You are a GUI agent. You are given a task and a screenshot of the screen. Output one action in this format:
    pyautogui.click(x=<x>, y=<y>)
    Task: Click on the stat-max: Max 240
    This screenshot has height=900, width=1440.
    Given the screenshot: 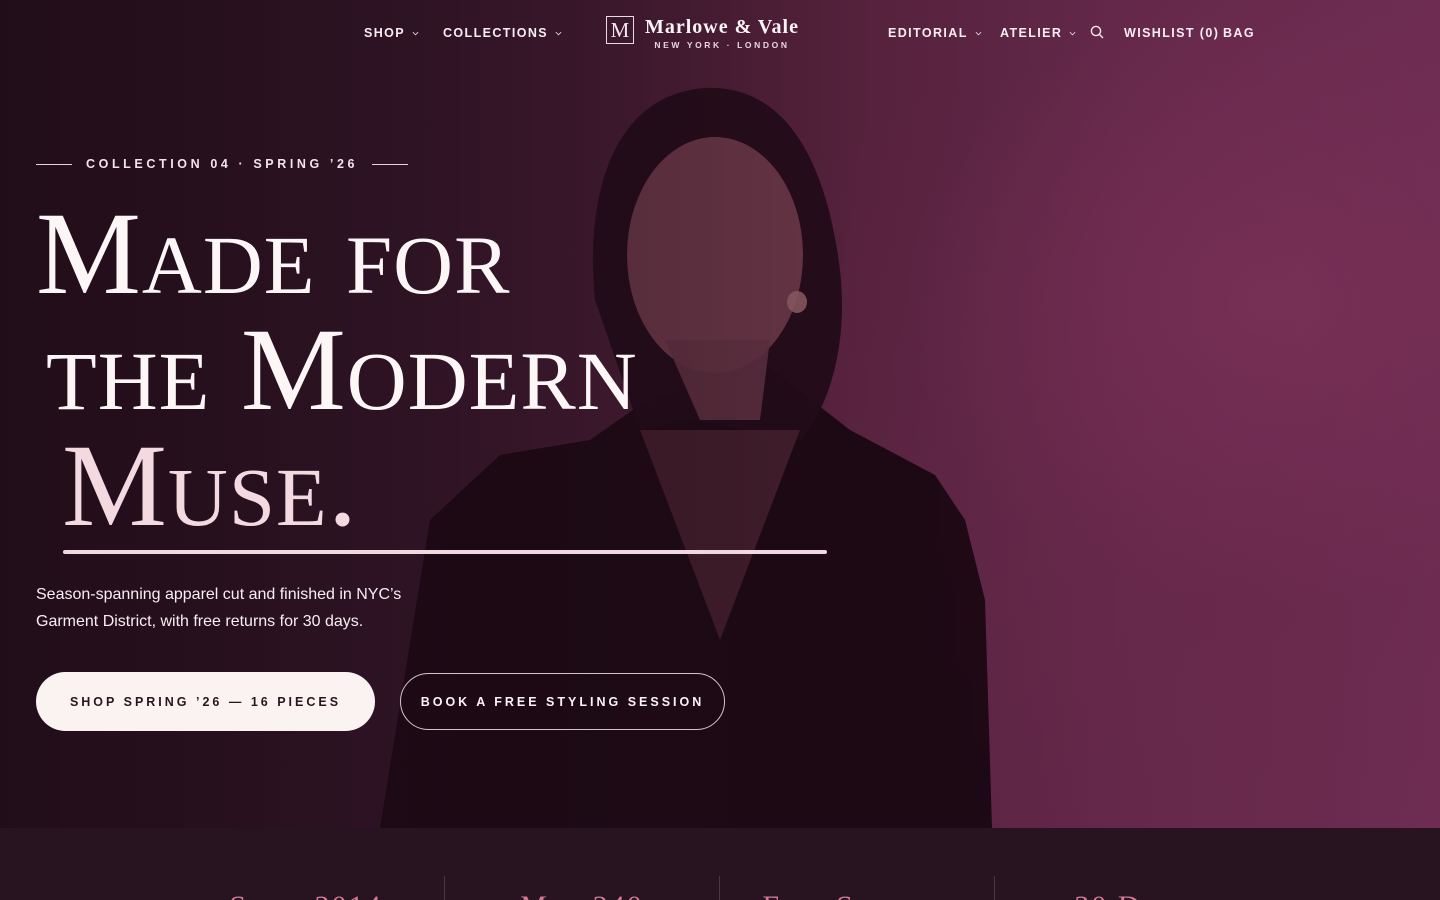 What is the action you would take?
    pyautogui.click(x=582, y=895)
    